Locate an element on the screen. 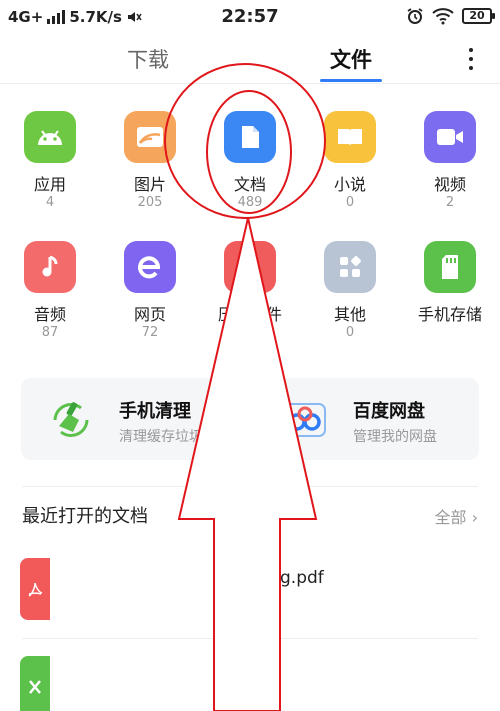 The image size is (500, 711). phone-cleanup-card: 手机清理 清理缓存垃圾 is located at coordinates (133, 419).